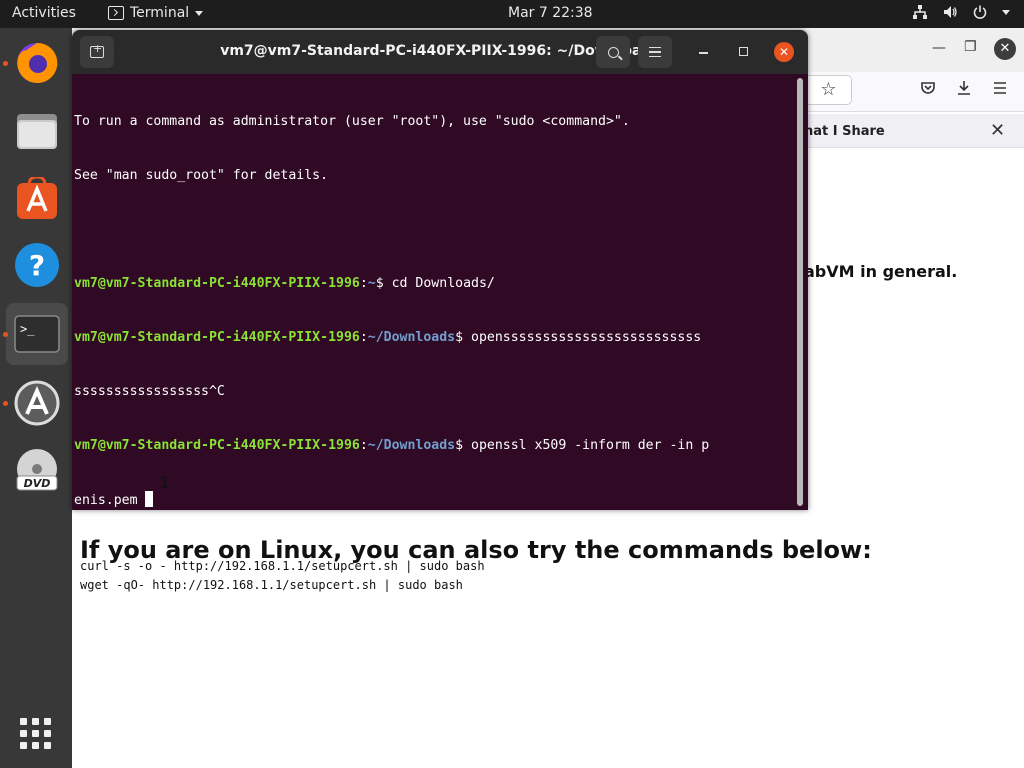 This screenshot has width=1024, height=768. I want to click on firefox-icon, so click(37, 62).